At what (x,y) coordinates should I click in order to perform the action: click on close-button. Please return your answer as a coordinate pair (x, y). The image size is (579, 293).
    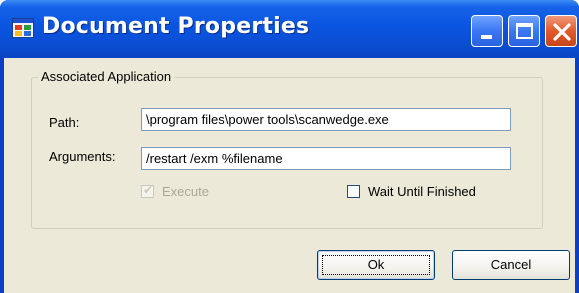
    Looking at the image, I should click on (561, 31).